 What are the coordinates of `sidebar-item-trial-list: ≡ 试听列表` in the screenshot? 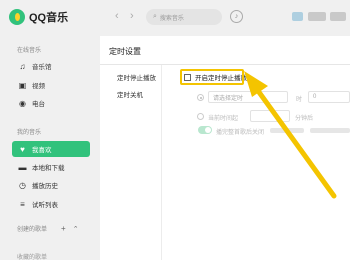 It's located at (51, 204).